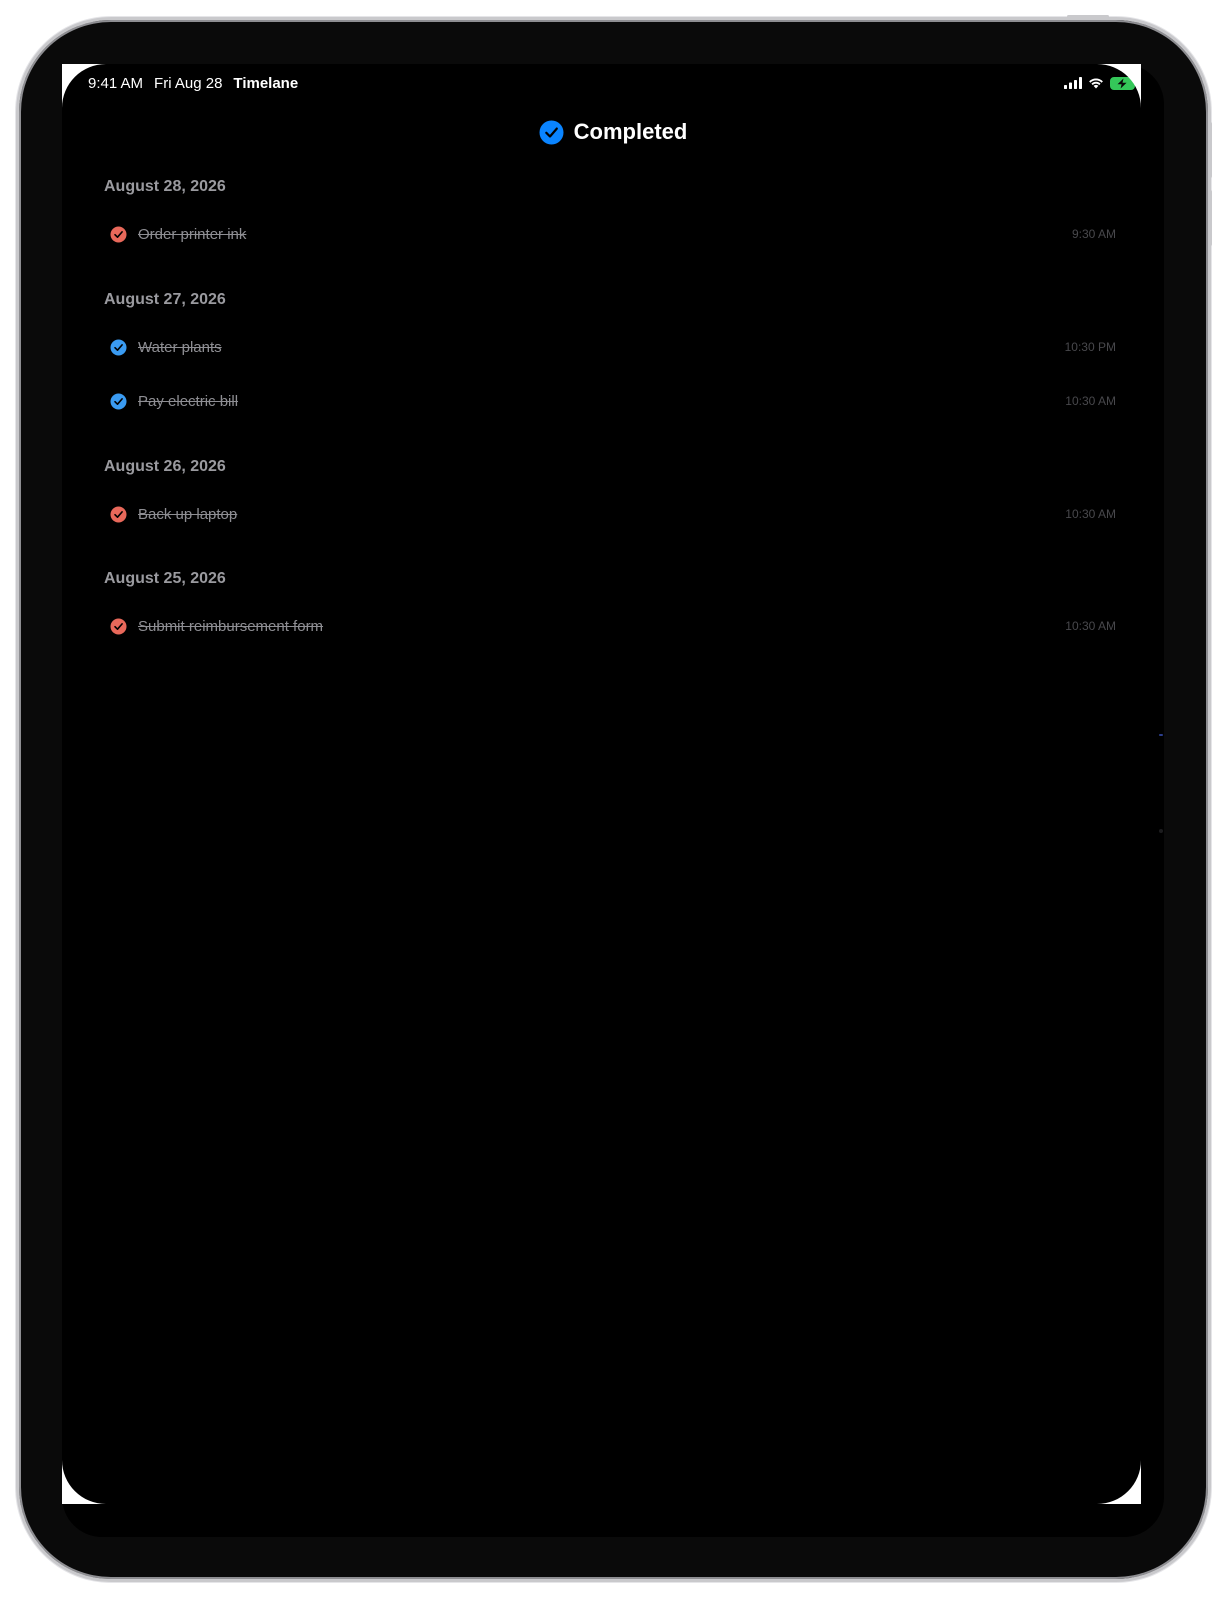 This screenshot has width=1227, height=1600. Describe the element at coordinates (1073, 83) in the screenshot. I see `cellular-signal-icon` at that location.